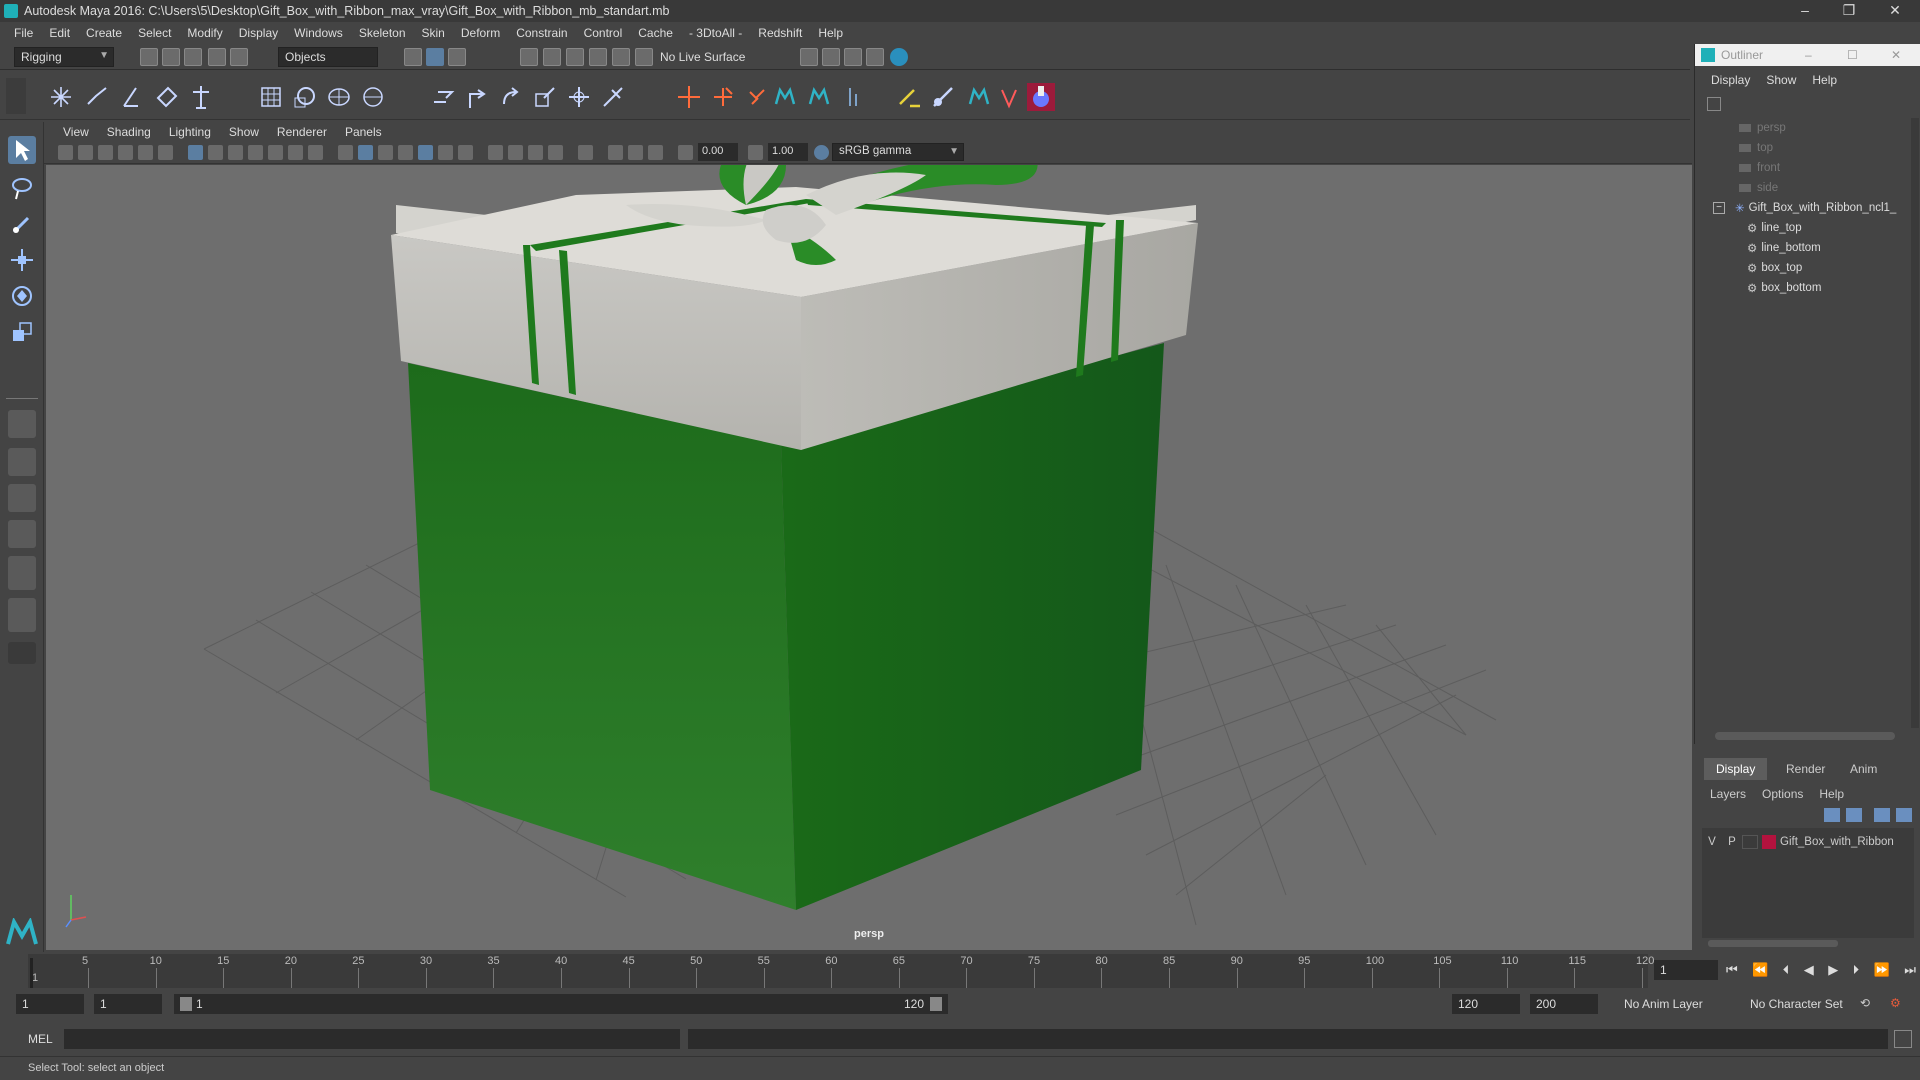 This screenshot has height=1080, width=1920. What do you see at coordinates (477, 97) in the screenshot?
I see `point-constraint-icon` at bounding box center [477, 97].